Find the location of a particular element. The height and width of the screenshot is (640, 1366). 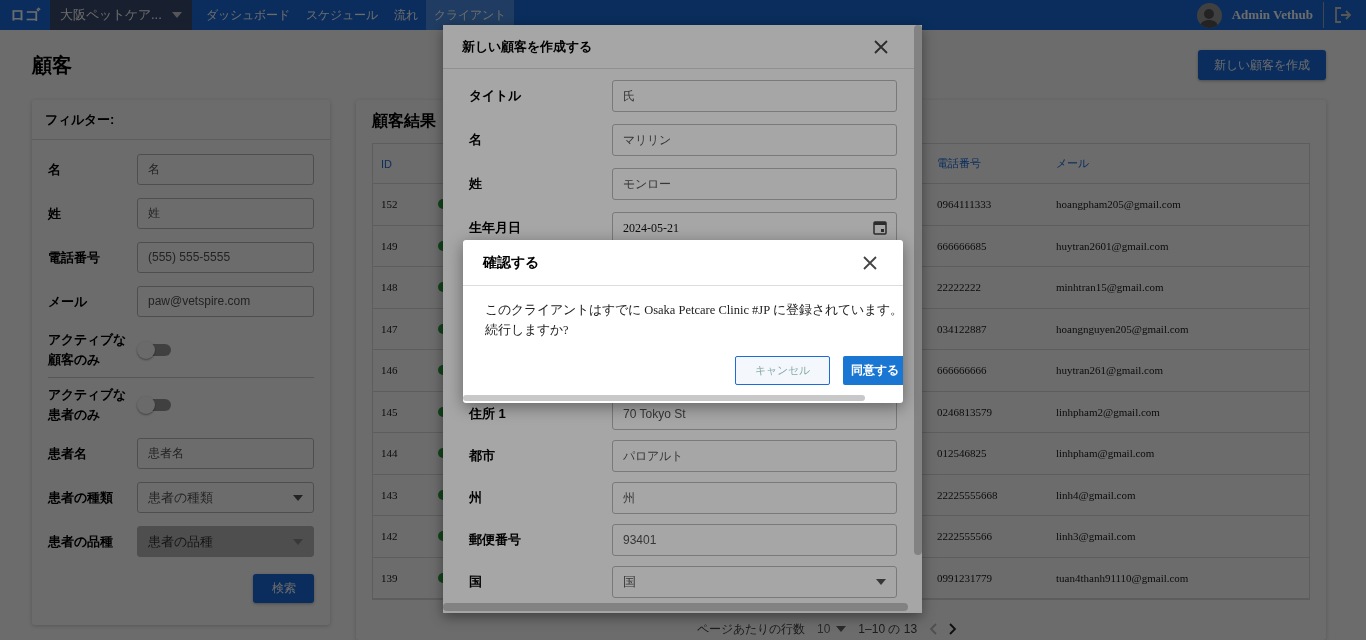

table-cell-text: 142 is located at coordinates (389, 536).